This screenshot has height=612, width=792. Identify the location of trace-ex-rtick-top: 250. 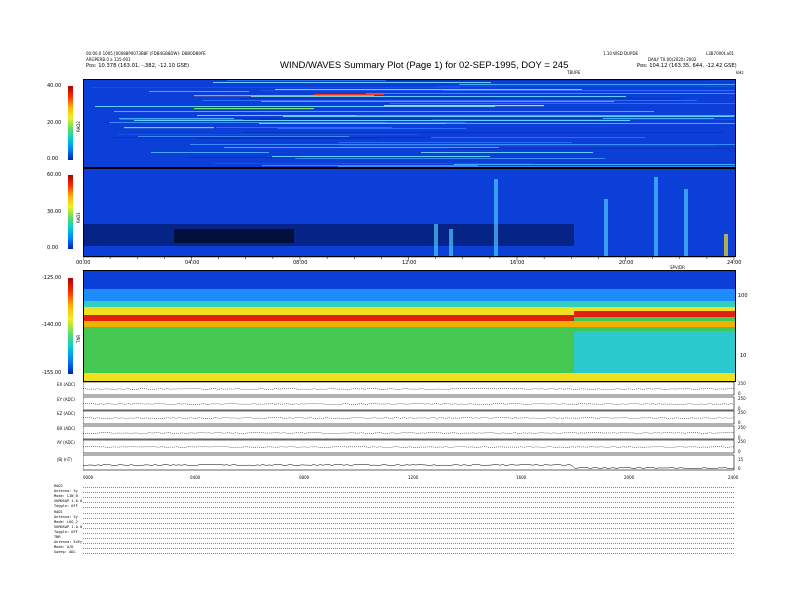
(742, 383).